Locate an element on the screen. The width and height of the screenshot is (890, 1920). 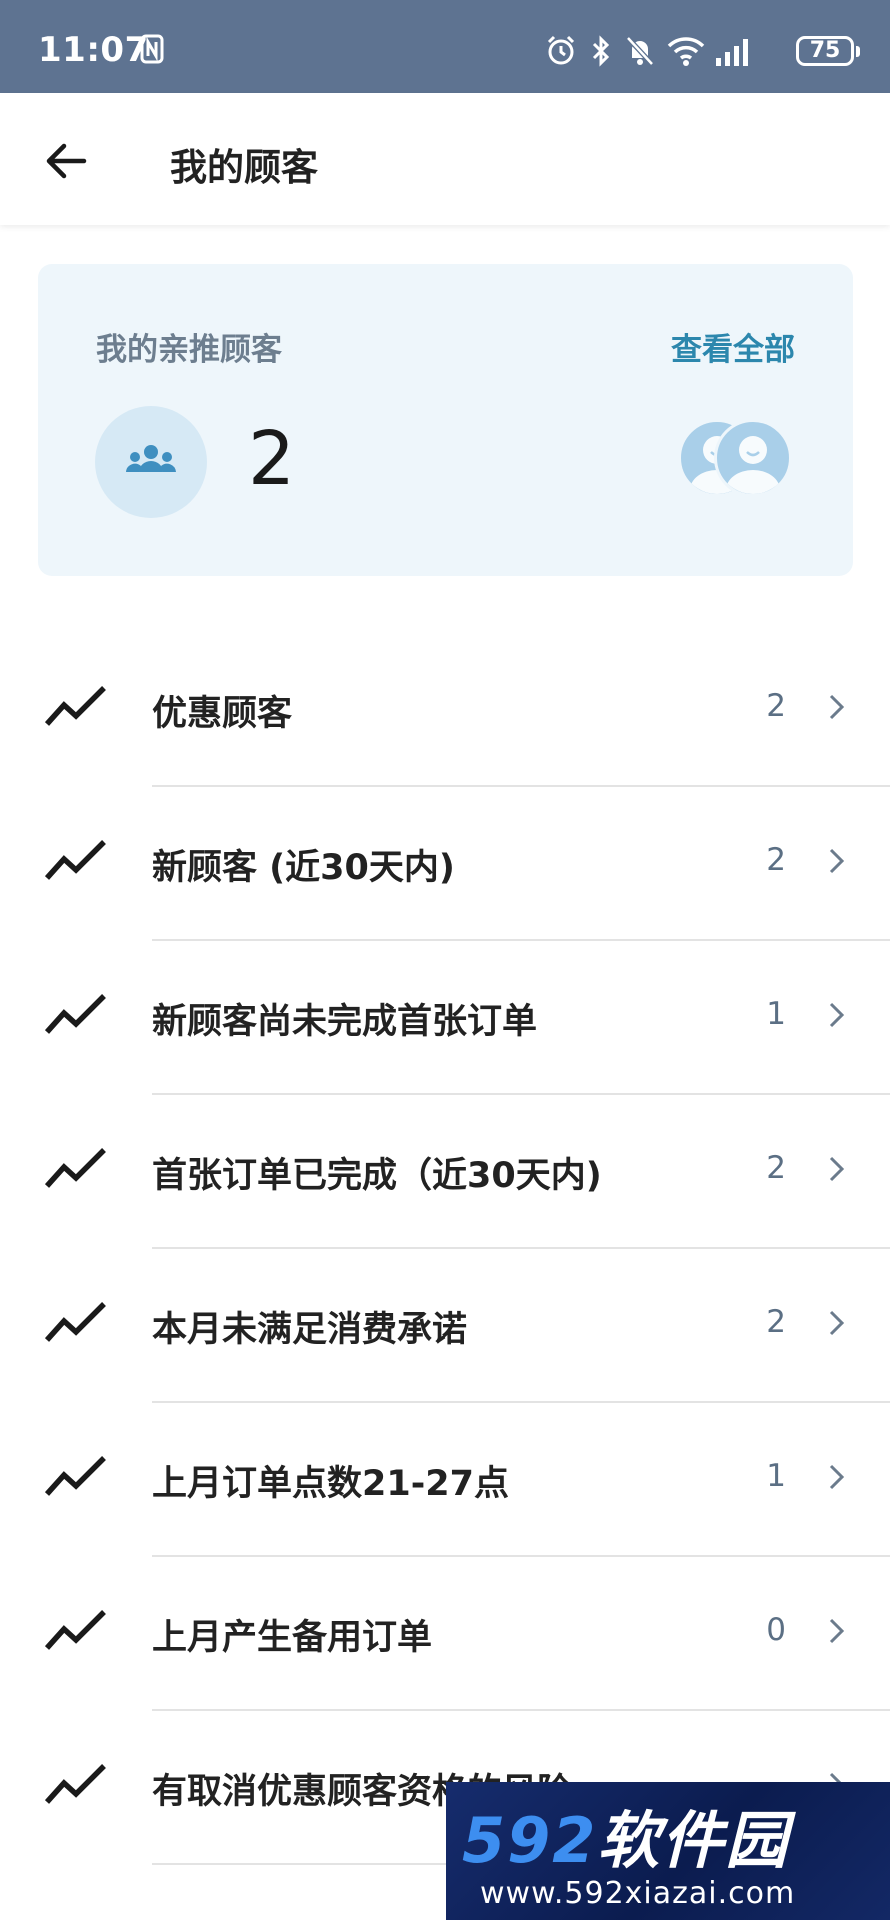
status-bar: 11:07 75 is located at coordinates (445, 46).